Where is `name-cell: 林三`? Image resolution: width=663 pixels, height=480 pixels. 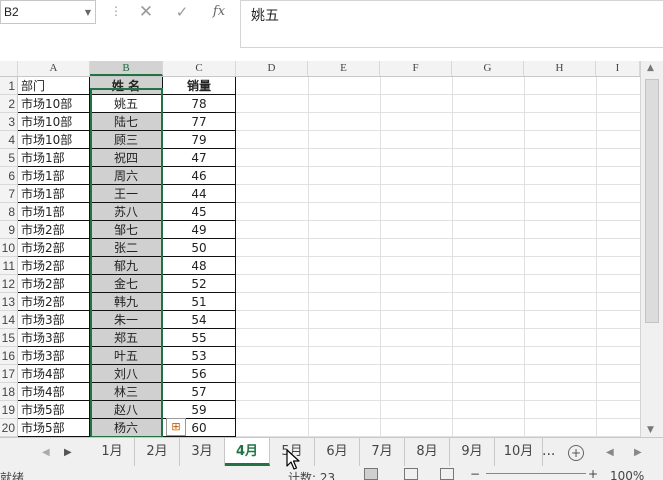
name-cell: 林三 is located at coordinates (126, 392).